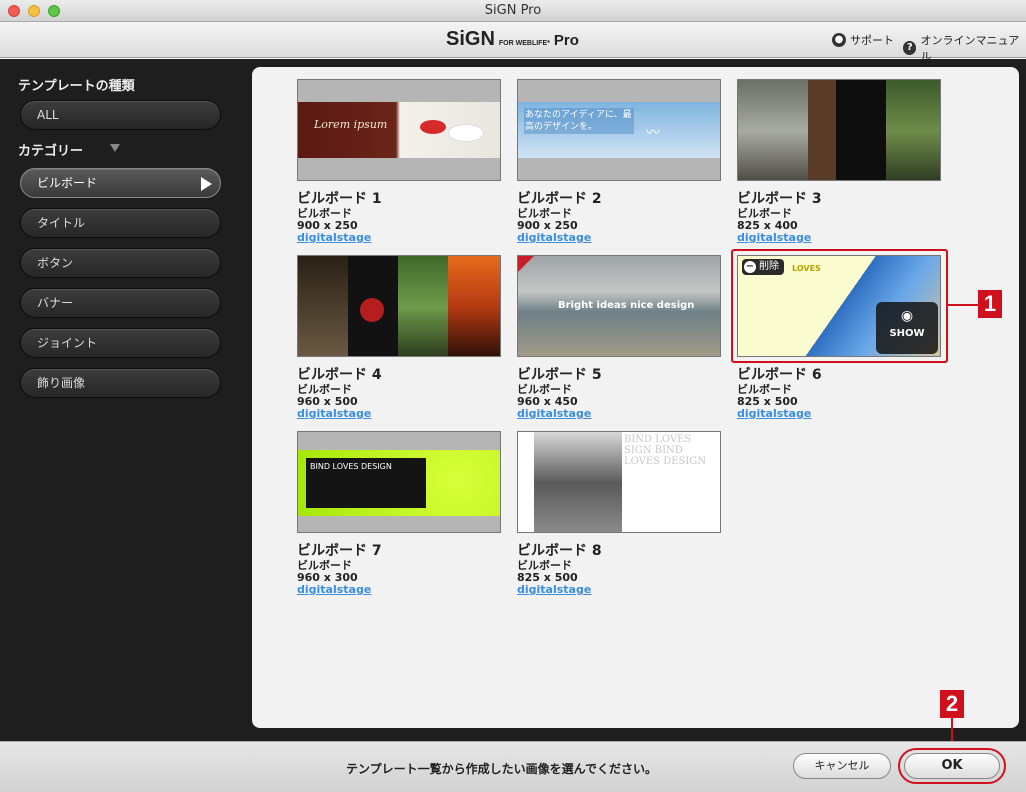  I want to click on template-title: ビルボード 7, so click(339, 551).